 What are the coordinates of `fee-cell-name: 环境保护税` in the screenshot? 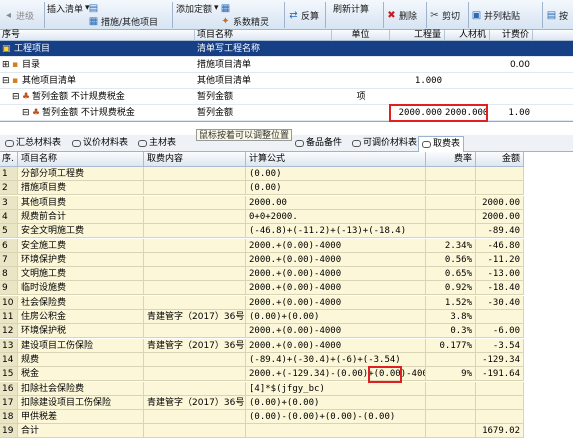 It's located at (81, 331).